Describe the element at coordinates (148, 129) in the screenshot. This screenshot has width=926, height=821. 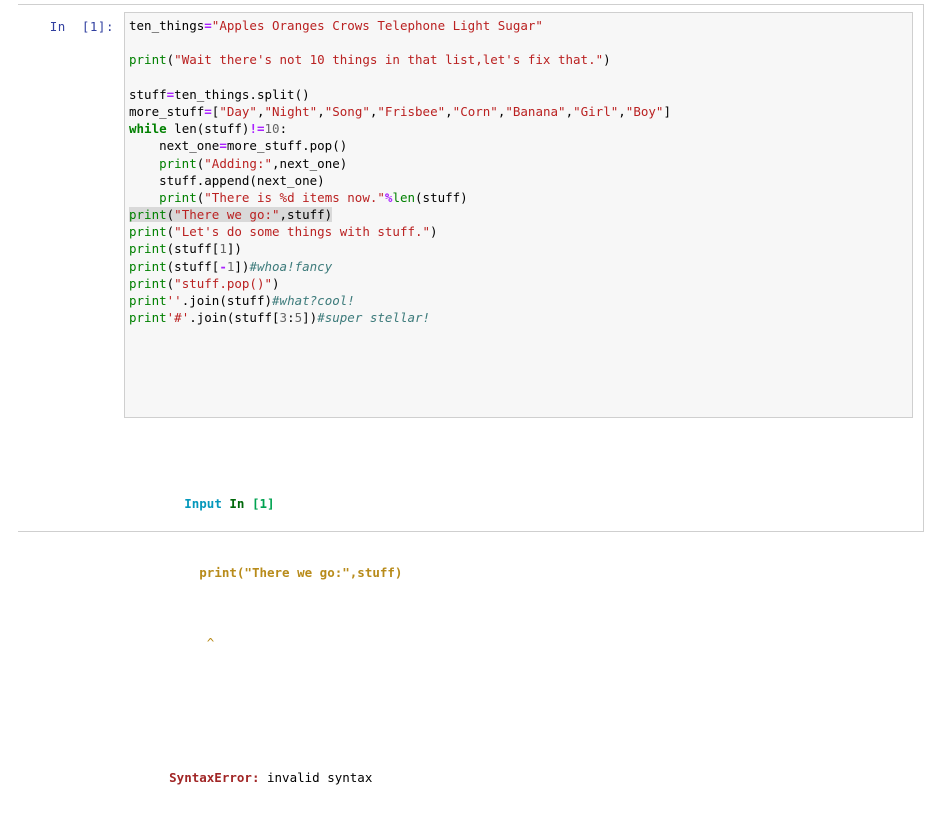
I see `code-token: while` at that location.